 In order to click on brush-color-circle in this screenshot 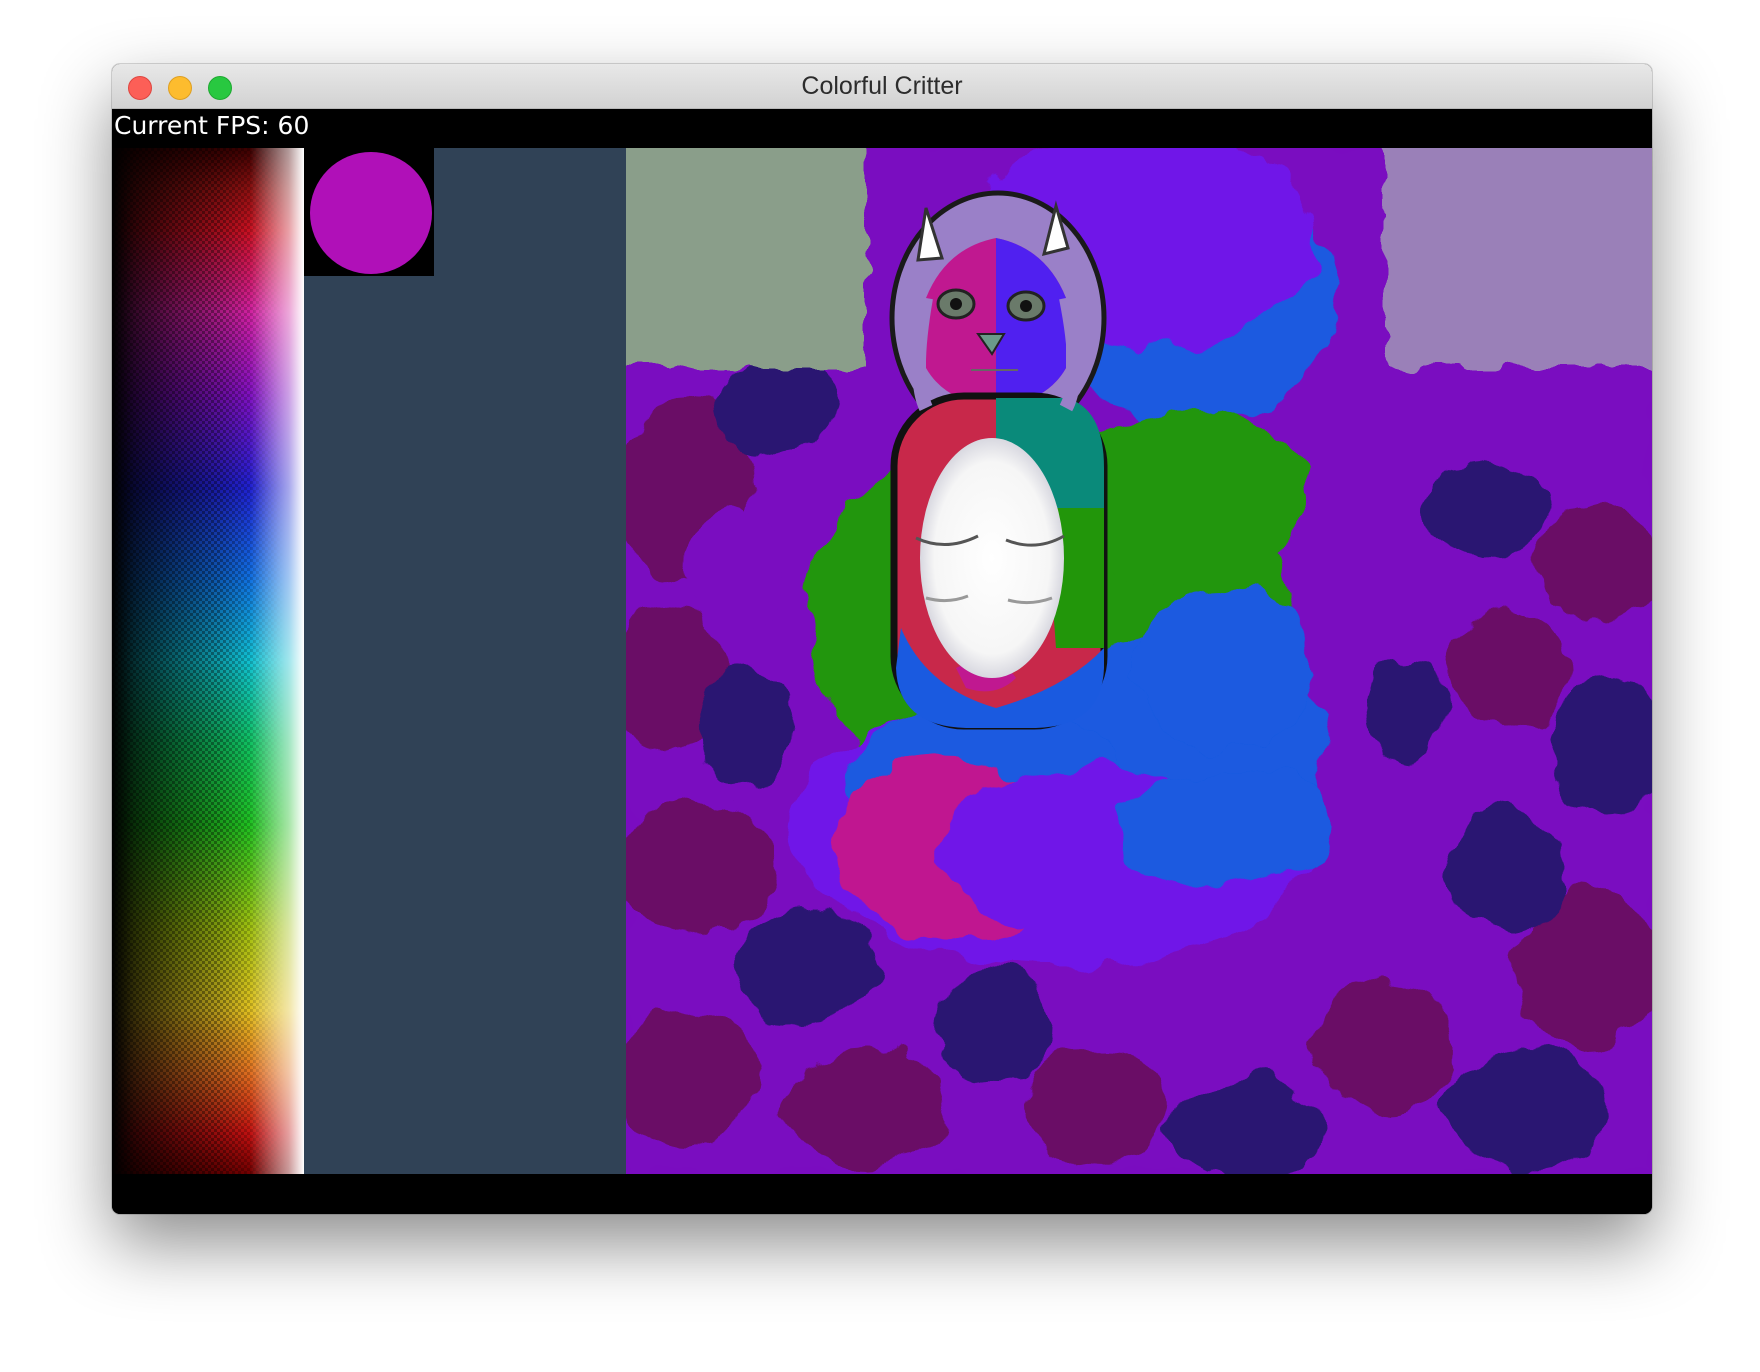, I will do `click(371, 213)`.